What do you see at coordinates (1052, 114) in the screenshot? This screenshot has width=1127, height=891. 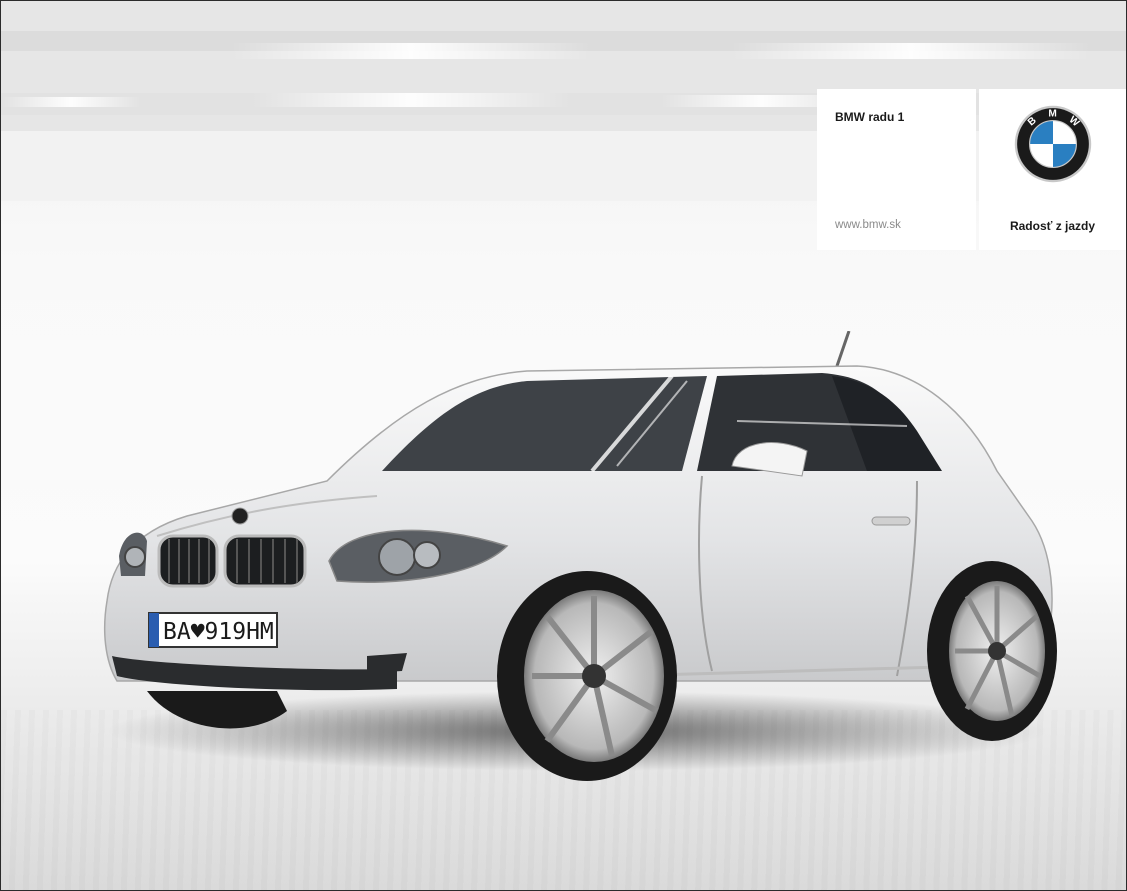 I see `svg-text: M` at bounding box center [1052, 114].